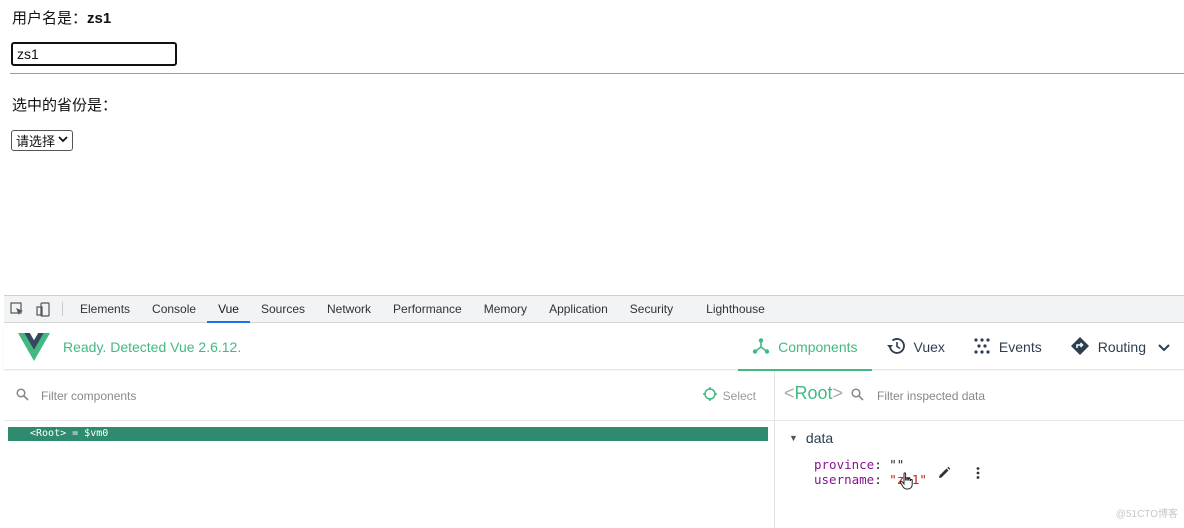 This screenshot has height=528, width=1184. Describe the element at coordinates (283, 309) in the screenshot. I see `tab-sources: Sources` at that location.